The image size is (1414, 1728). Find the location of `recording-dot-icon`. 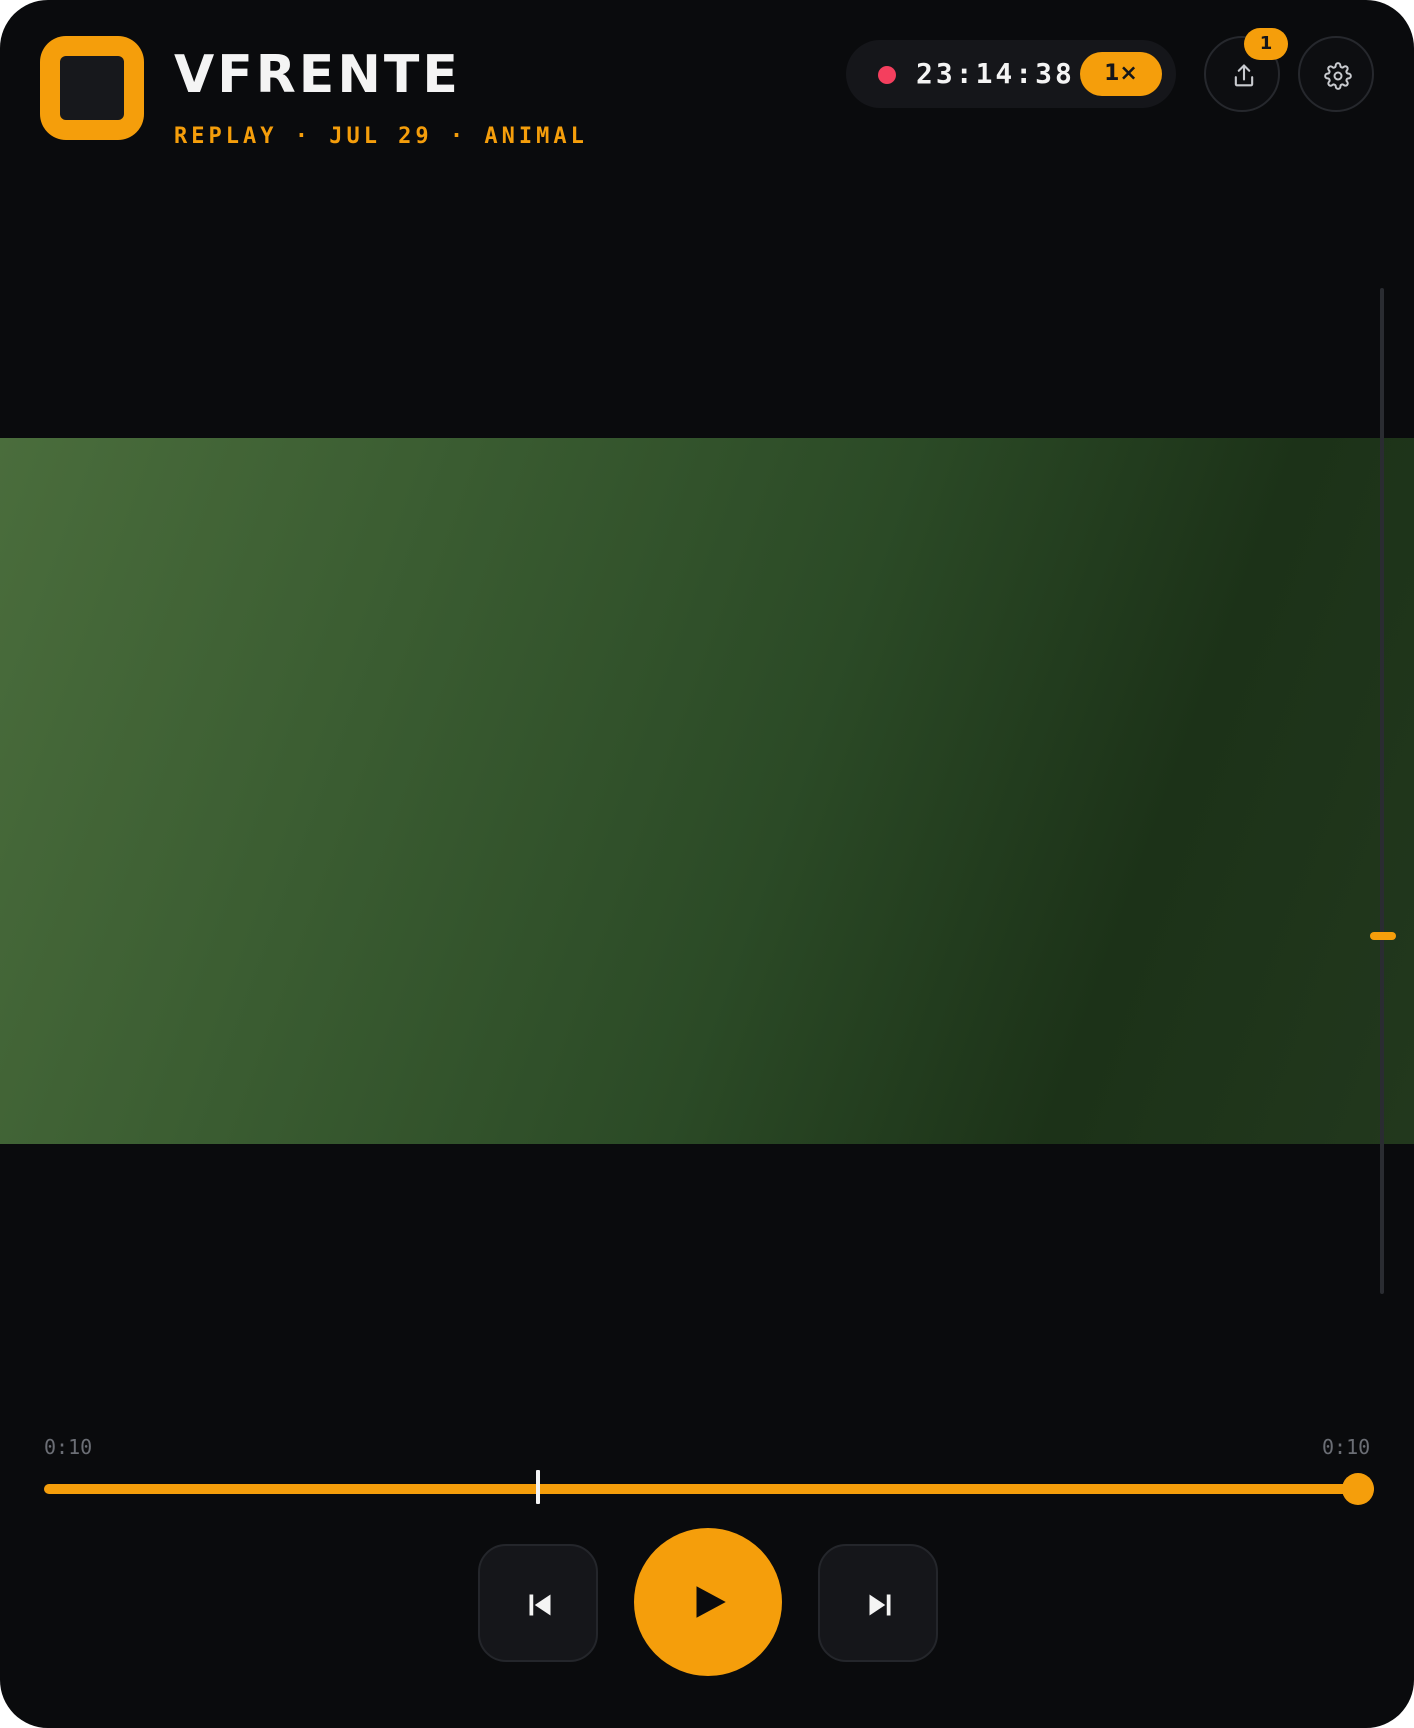

recording-dot-icon is located at coordinates (887, 75).